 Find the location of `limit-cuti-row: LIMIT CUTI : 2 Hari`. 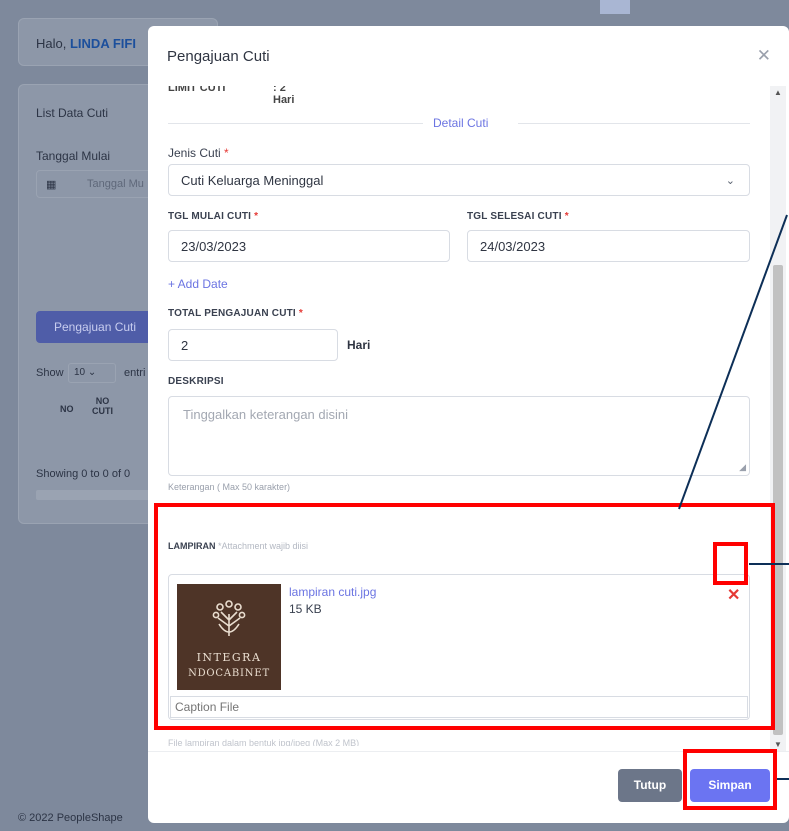

limit-cuti-row: LIMIT CUTI : 2 Hari is located at coordinates (231, 96).